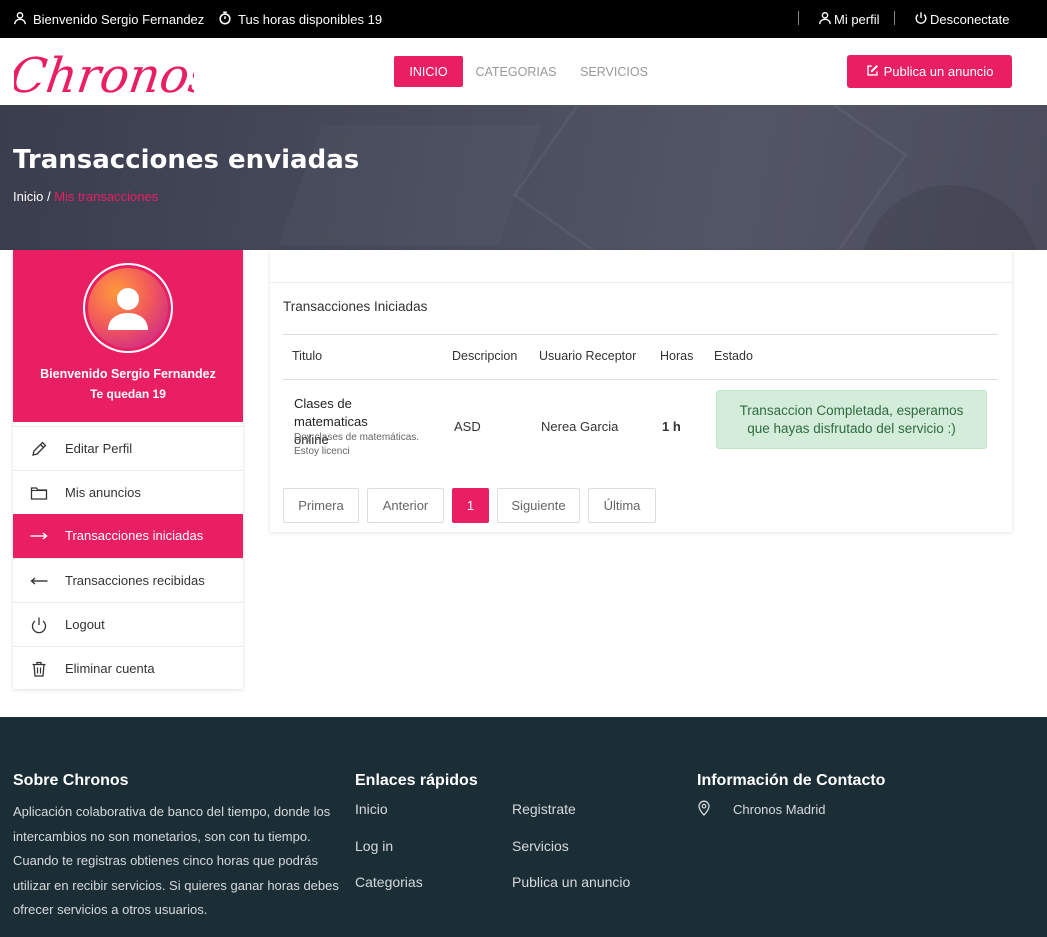  What do you see at coordinates (779, 809) in the screenshot?
I see `contact-location-text: Chronos Madrid` at bounding box center [779, 809].